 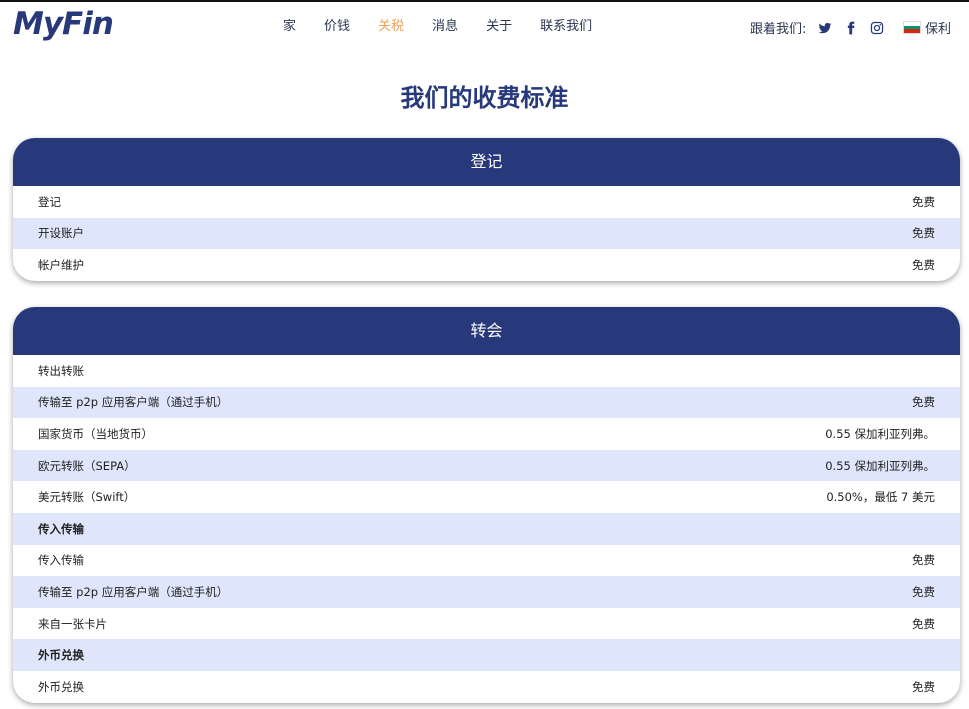 What do you see at coordinates (938, 29) in the screenshot?
I see `language-label: 保利` at bounding box center [938, 29].